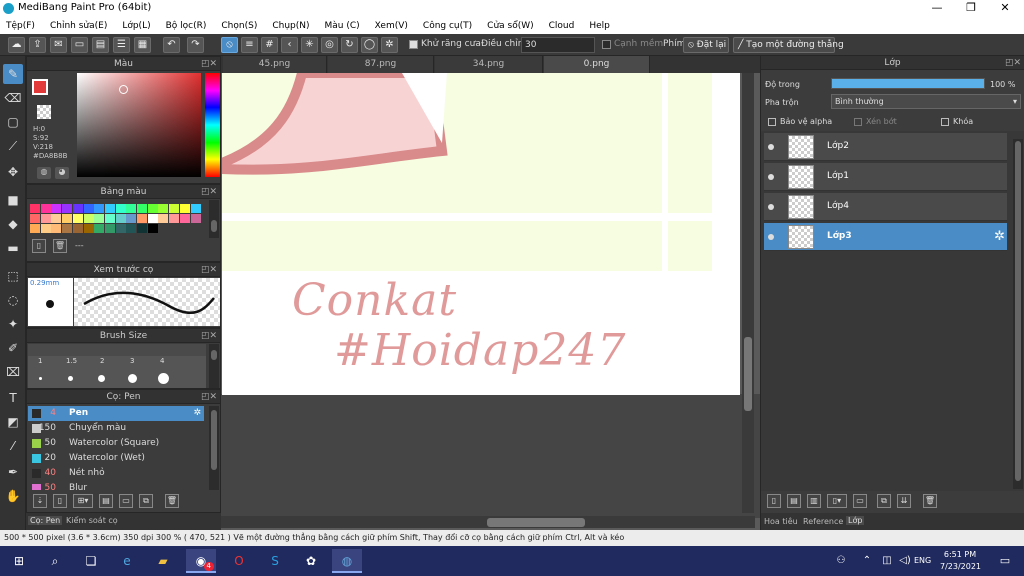 This screenshot has width=1024, height=576. Describe the element at coordinates (45, 520) in the screenshot. I see `tab-brush-pen: Cọ: Pen` at that location.